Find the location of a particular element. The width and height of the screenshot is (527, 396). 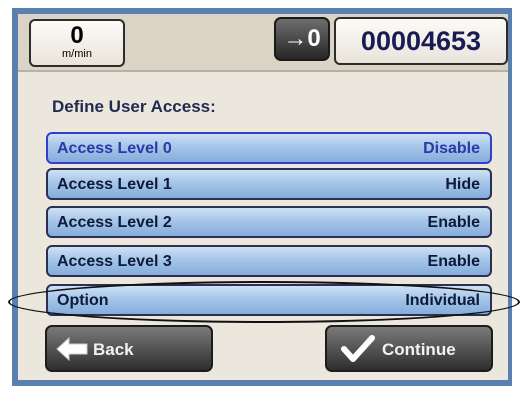

row-label: Option is located at coordinates (83, 300).